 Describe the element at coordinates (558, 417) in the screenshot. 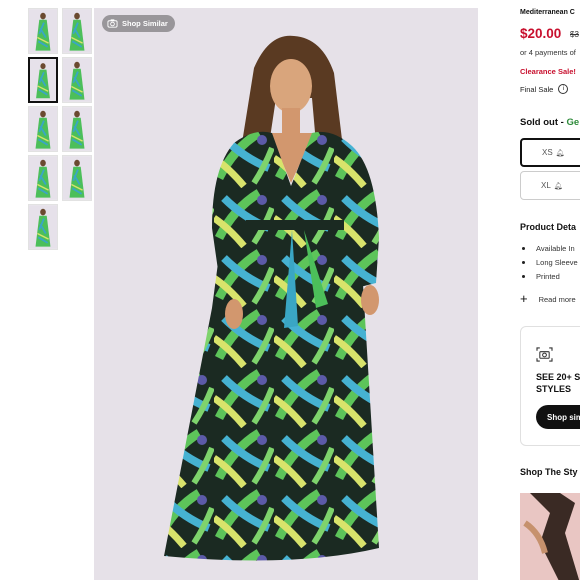

I see `shop-similar-card-button: Shop sim` at that location.